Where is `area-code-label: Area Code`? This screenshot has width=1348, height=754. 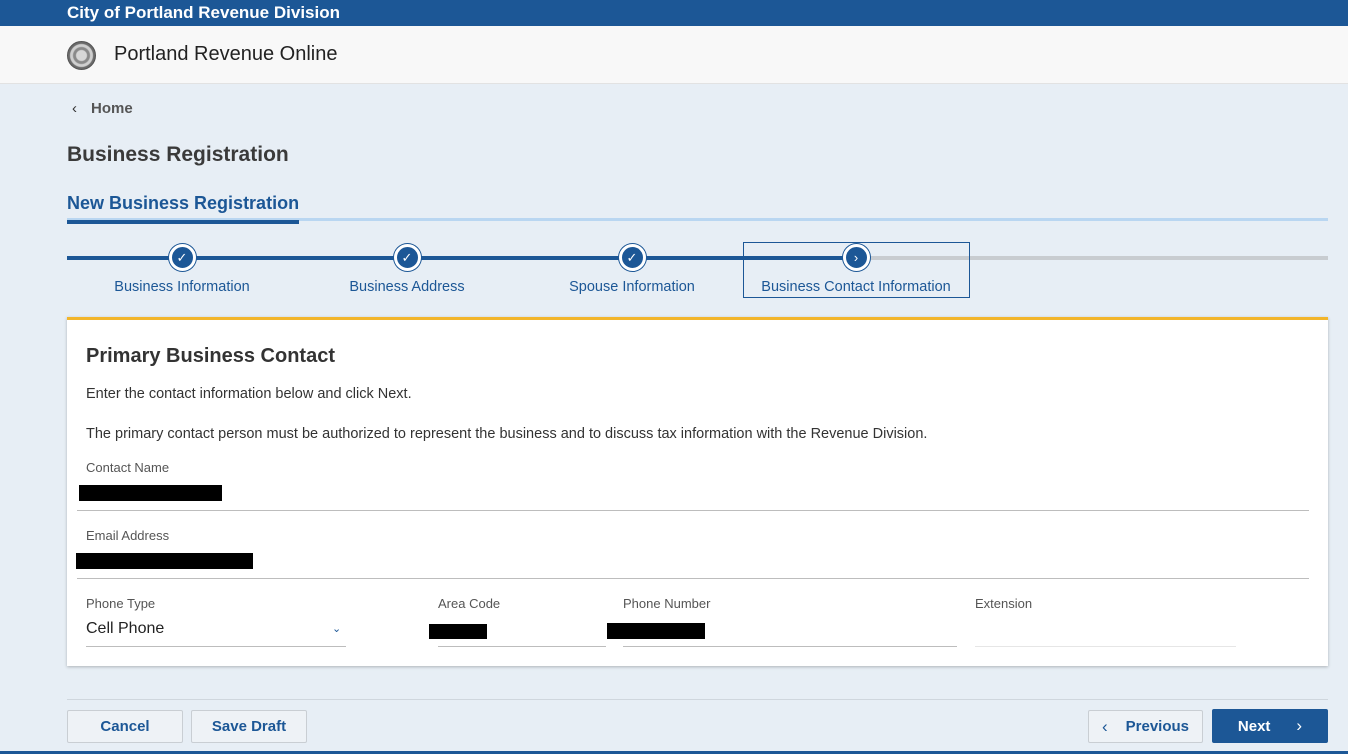 area-code-label: Area Code is located at coordinates (469, 603).